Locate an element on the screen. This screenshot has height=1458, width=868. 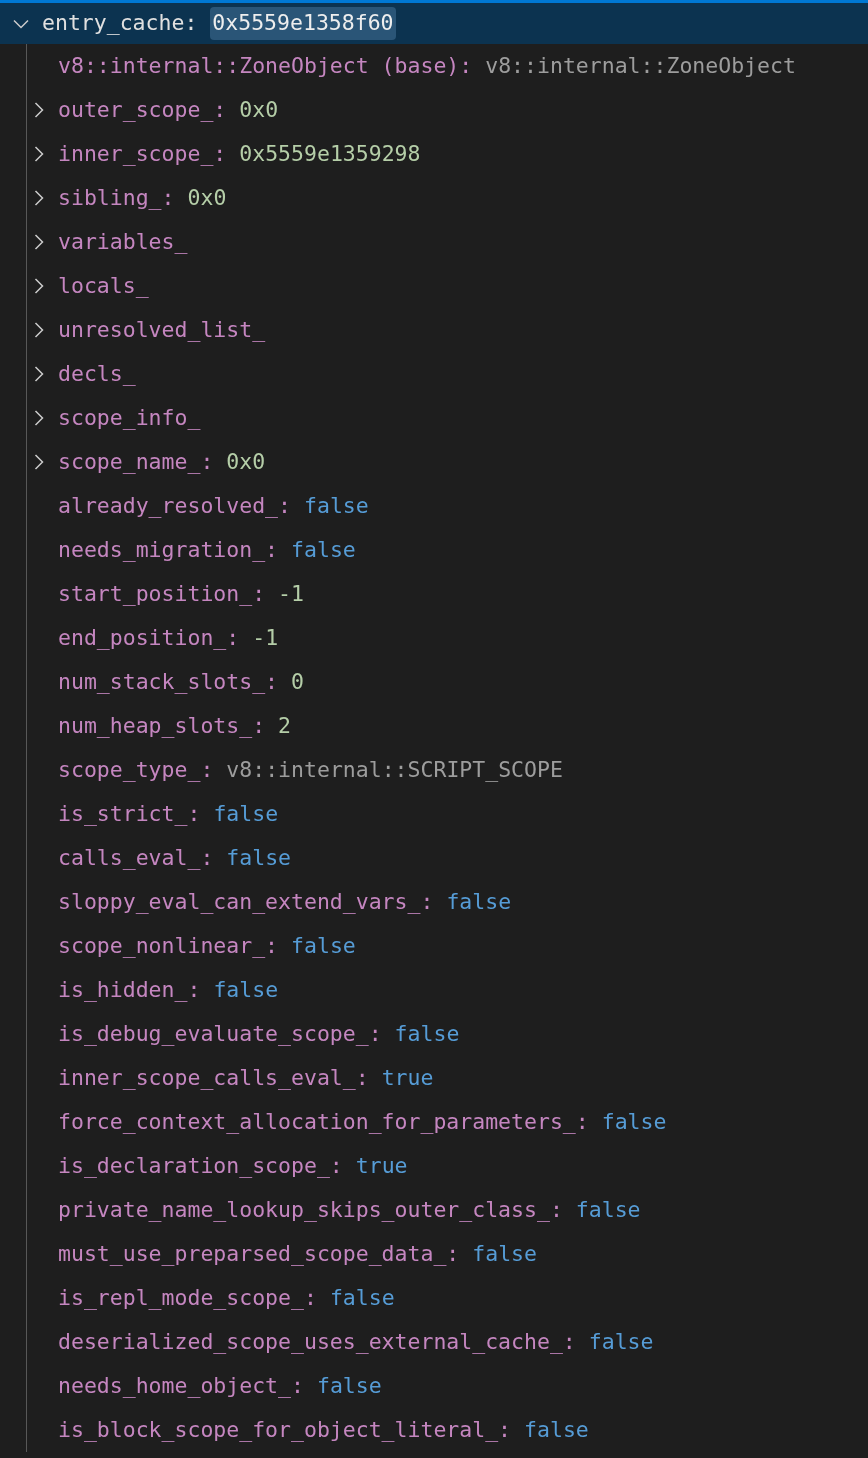
variable-name: outer_scope_: is located at coordinates (142, 109).